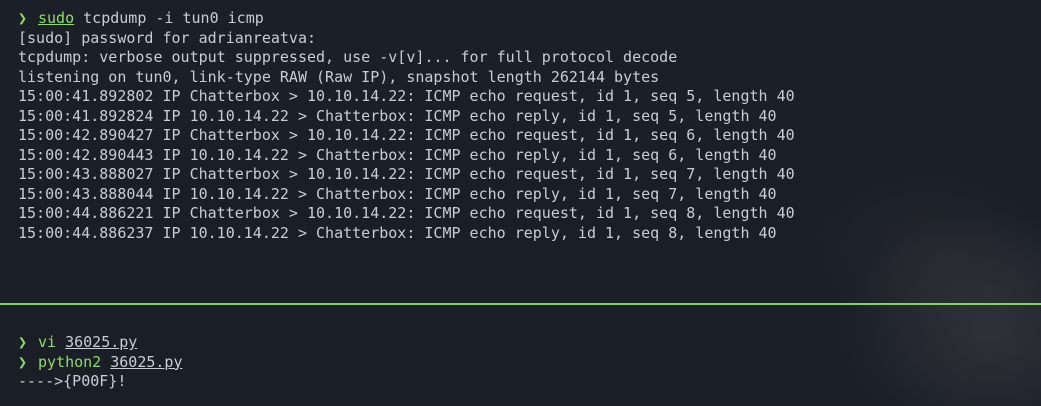 This screenshot has width=1041, height=406. I want to click on output-line: [sudo] password for adrianreatva:, so click(167, 37).